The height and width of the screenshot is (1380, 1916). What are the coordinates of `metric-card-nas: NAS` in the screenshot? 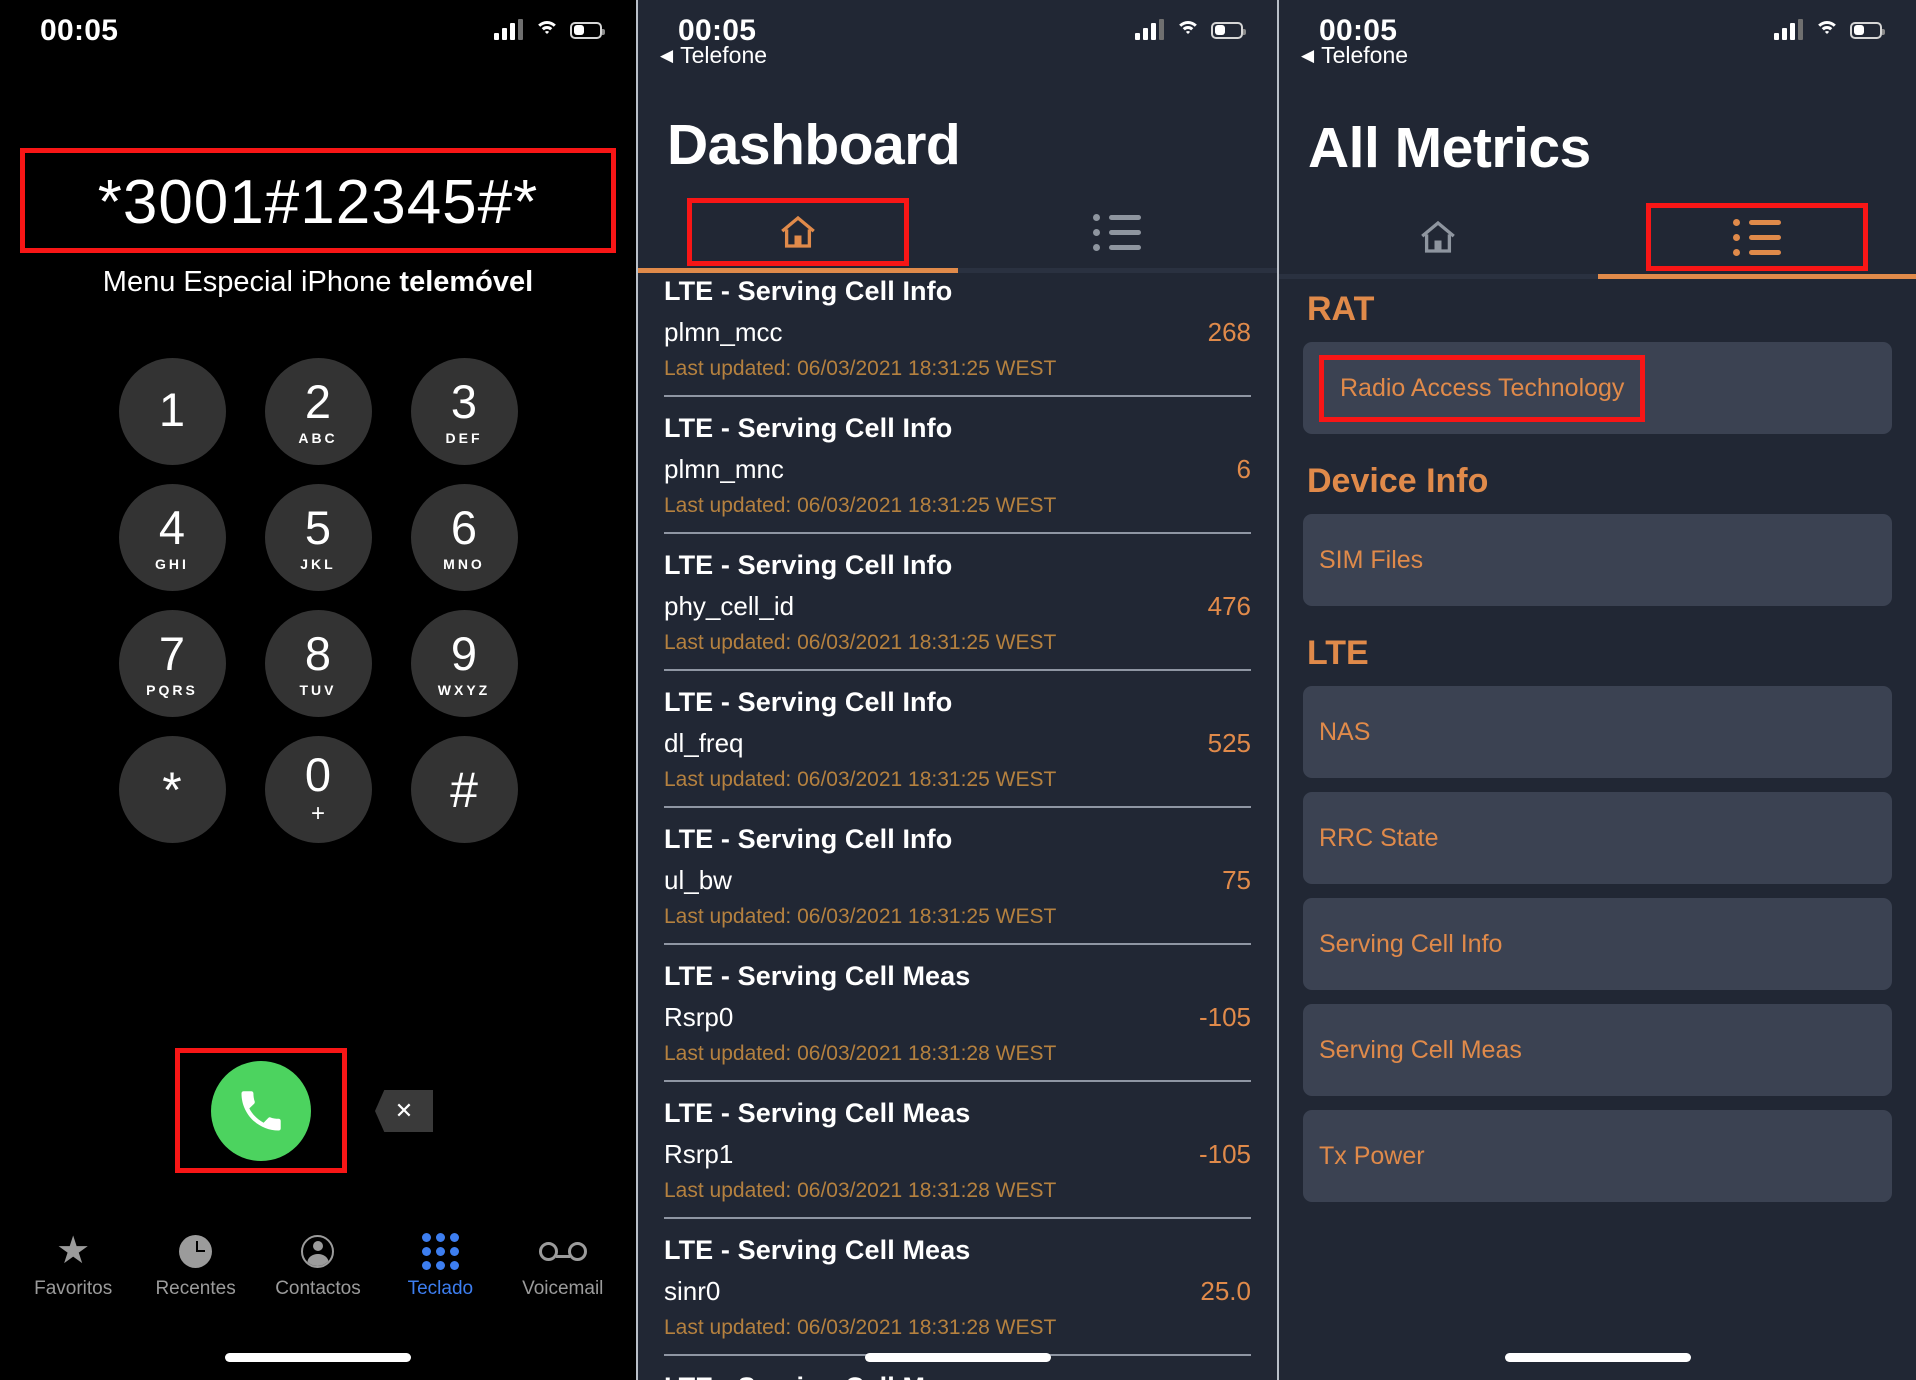 It's located at (1597, 732).